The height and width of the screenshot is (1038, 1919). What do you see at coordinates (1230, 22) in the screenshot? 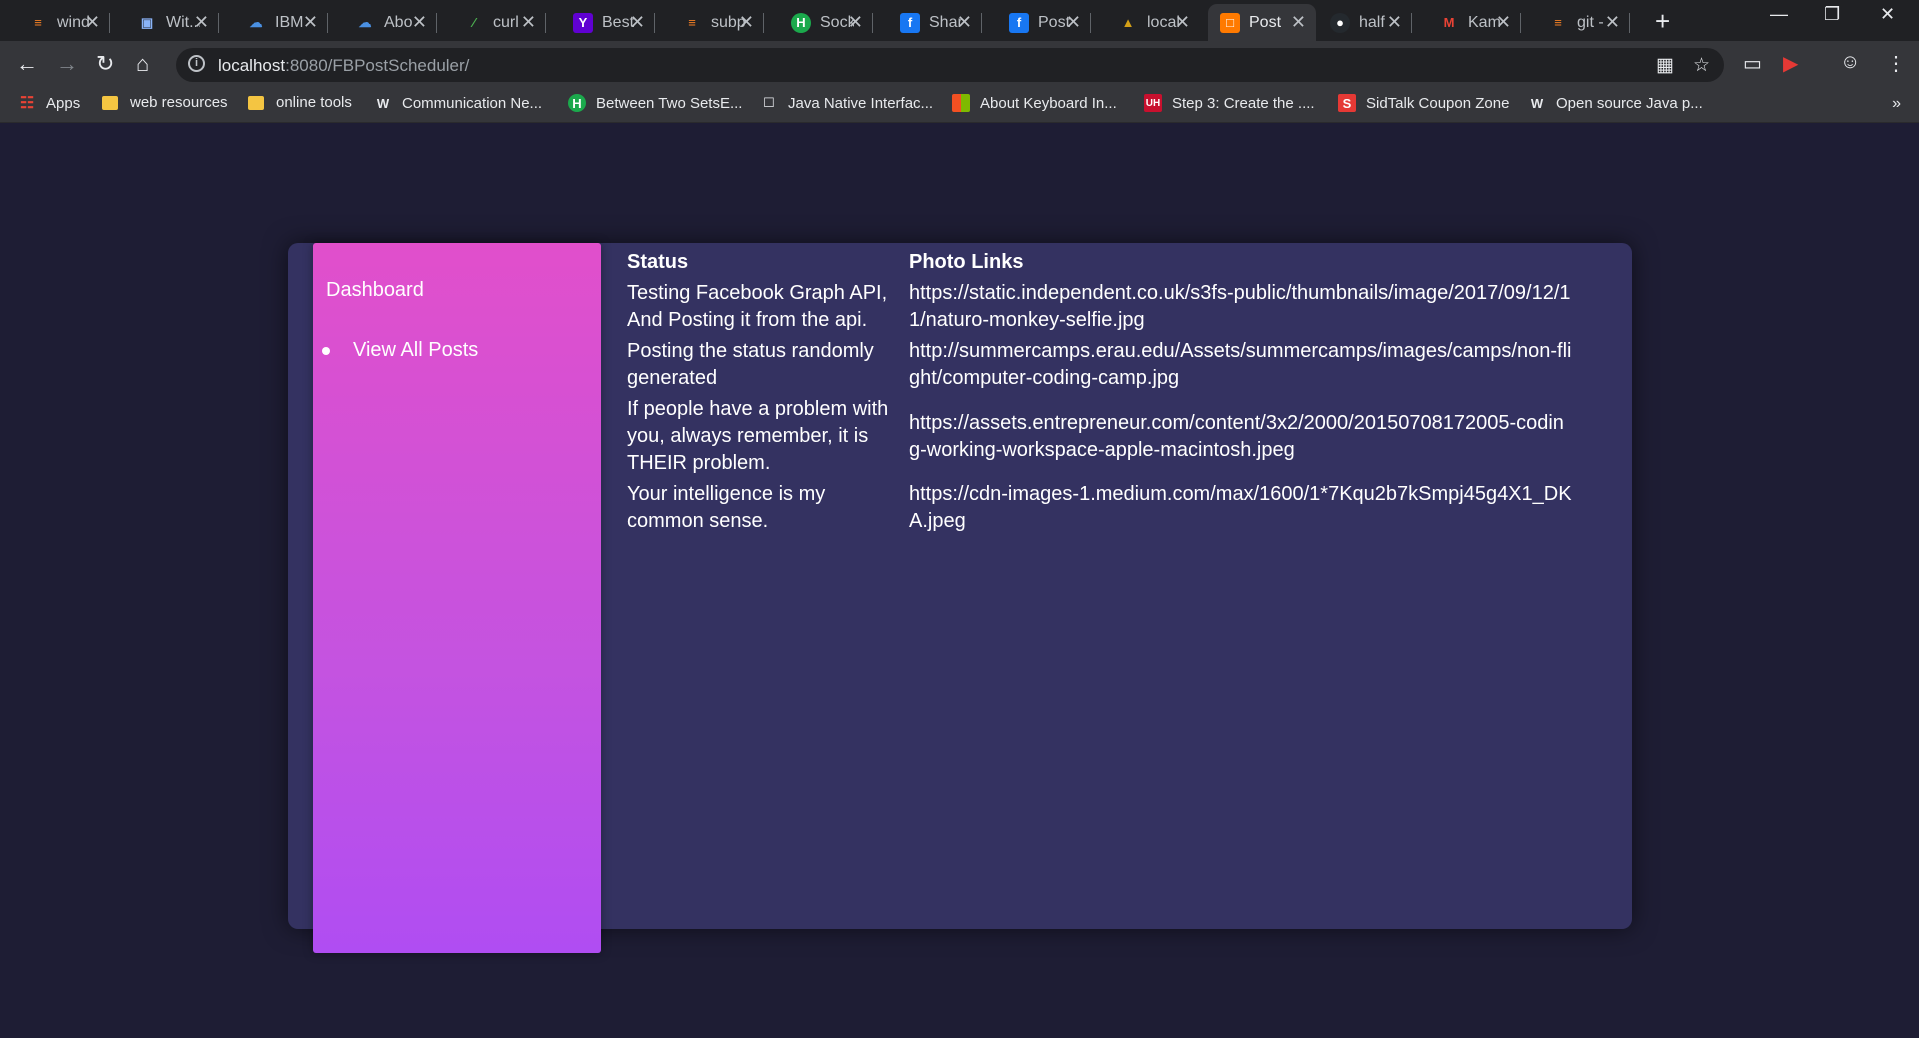
I see `postscheduler-icon: □` at bounding box center [1230, 22].